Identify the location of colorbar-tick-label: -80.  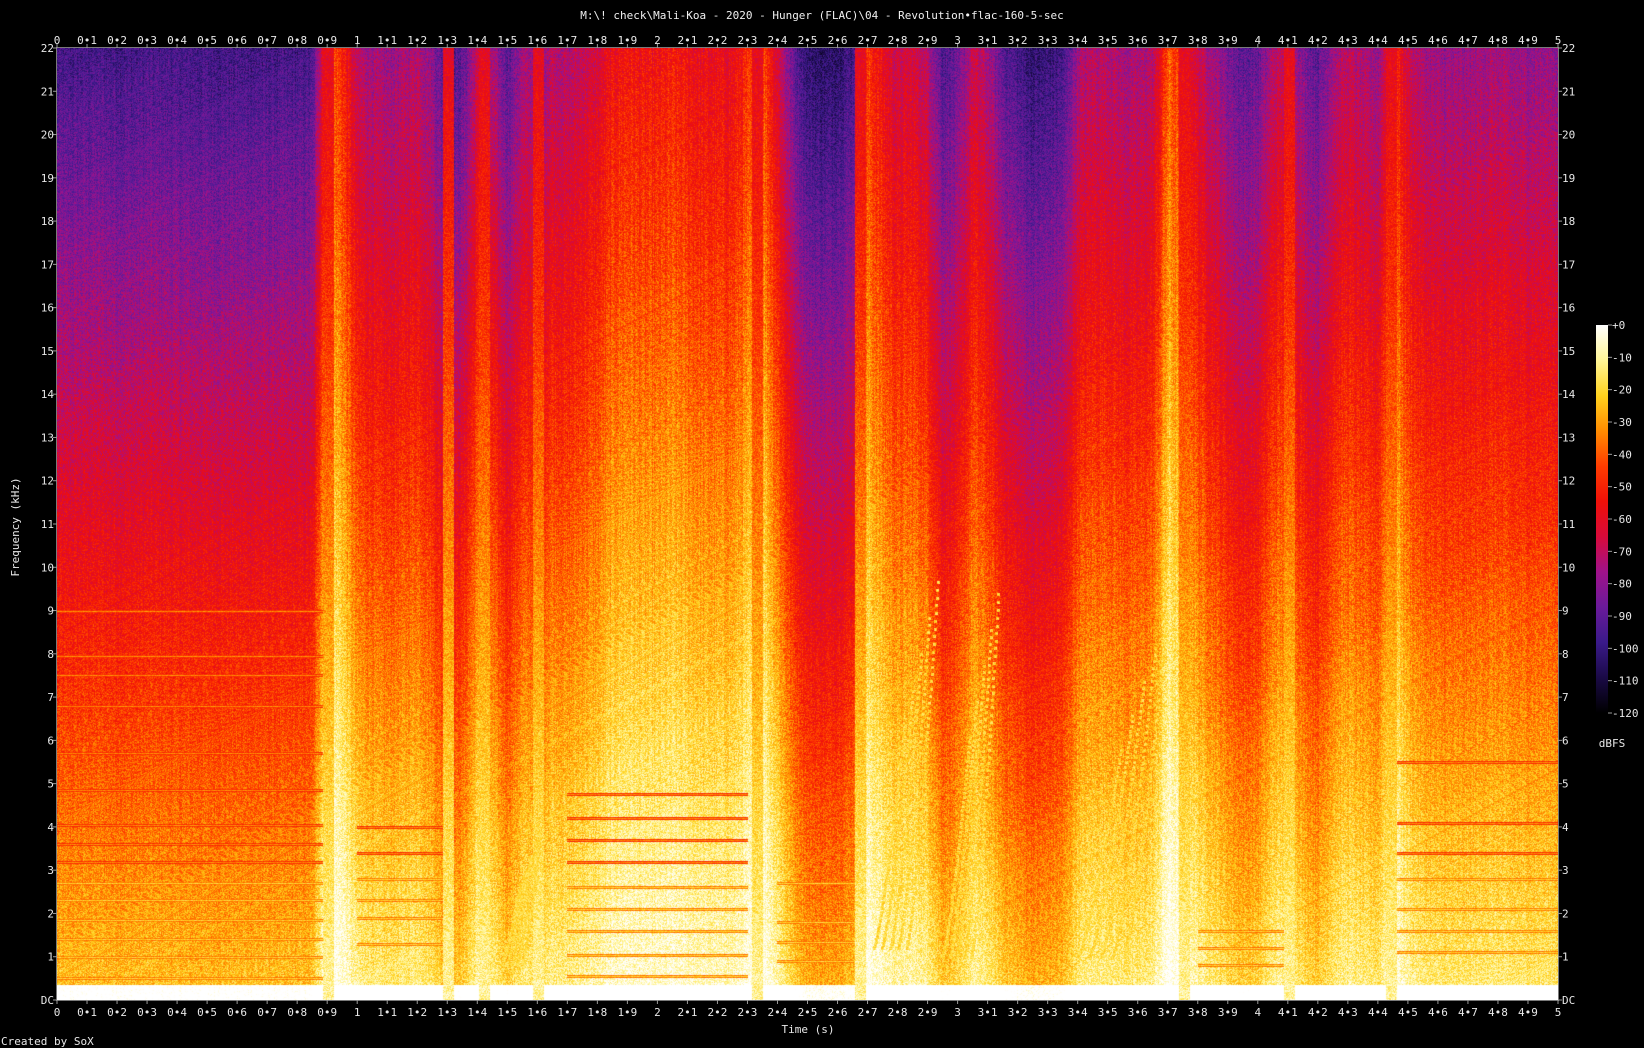
(1622, 584).